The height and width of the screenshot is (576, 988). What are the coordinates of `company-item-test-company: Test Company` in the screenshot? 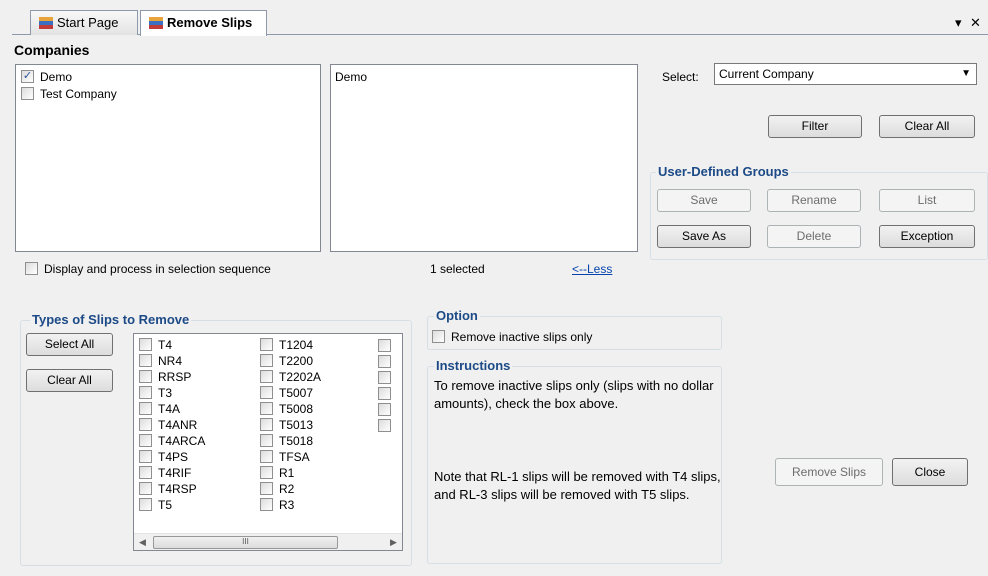 It's located at (69, 94).